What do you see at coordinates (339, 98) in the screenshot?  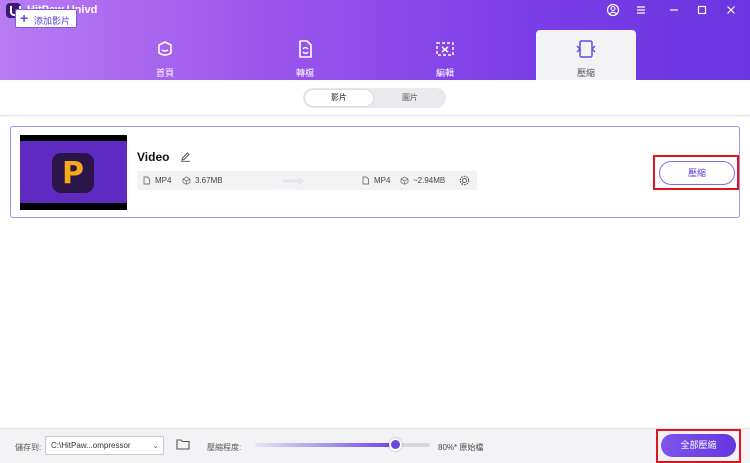 I see `segment-video: 影片` at bounding box center [339, 98].